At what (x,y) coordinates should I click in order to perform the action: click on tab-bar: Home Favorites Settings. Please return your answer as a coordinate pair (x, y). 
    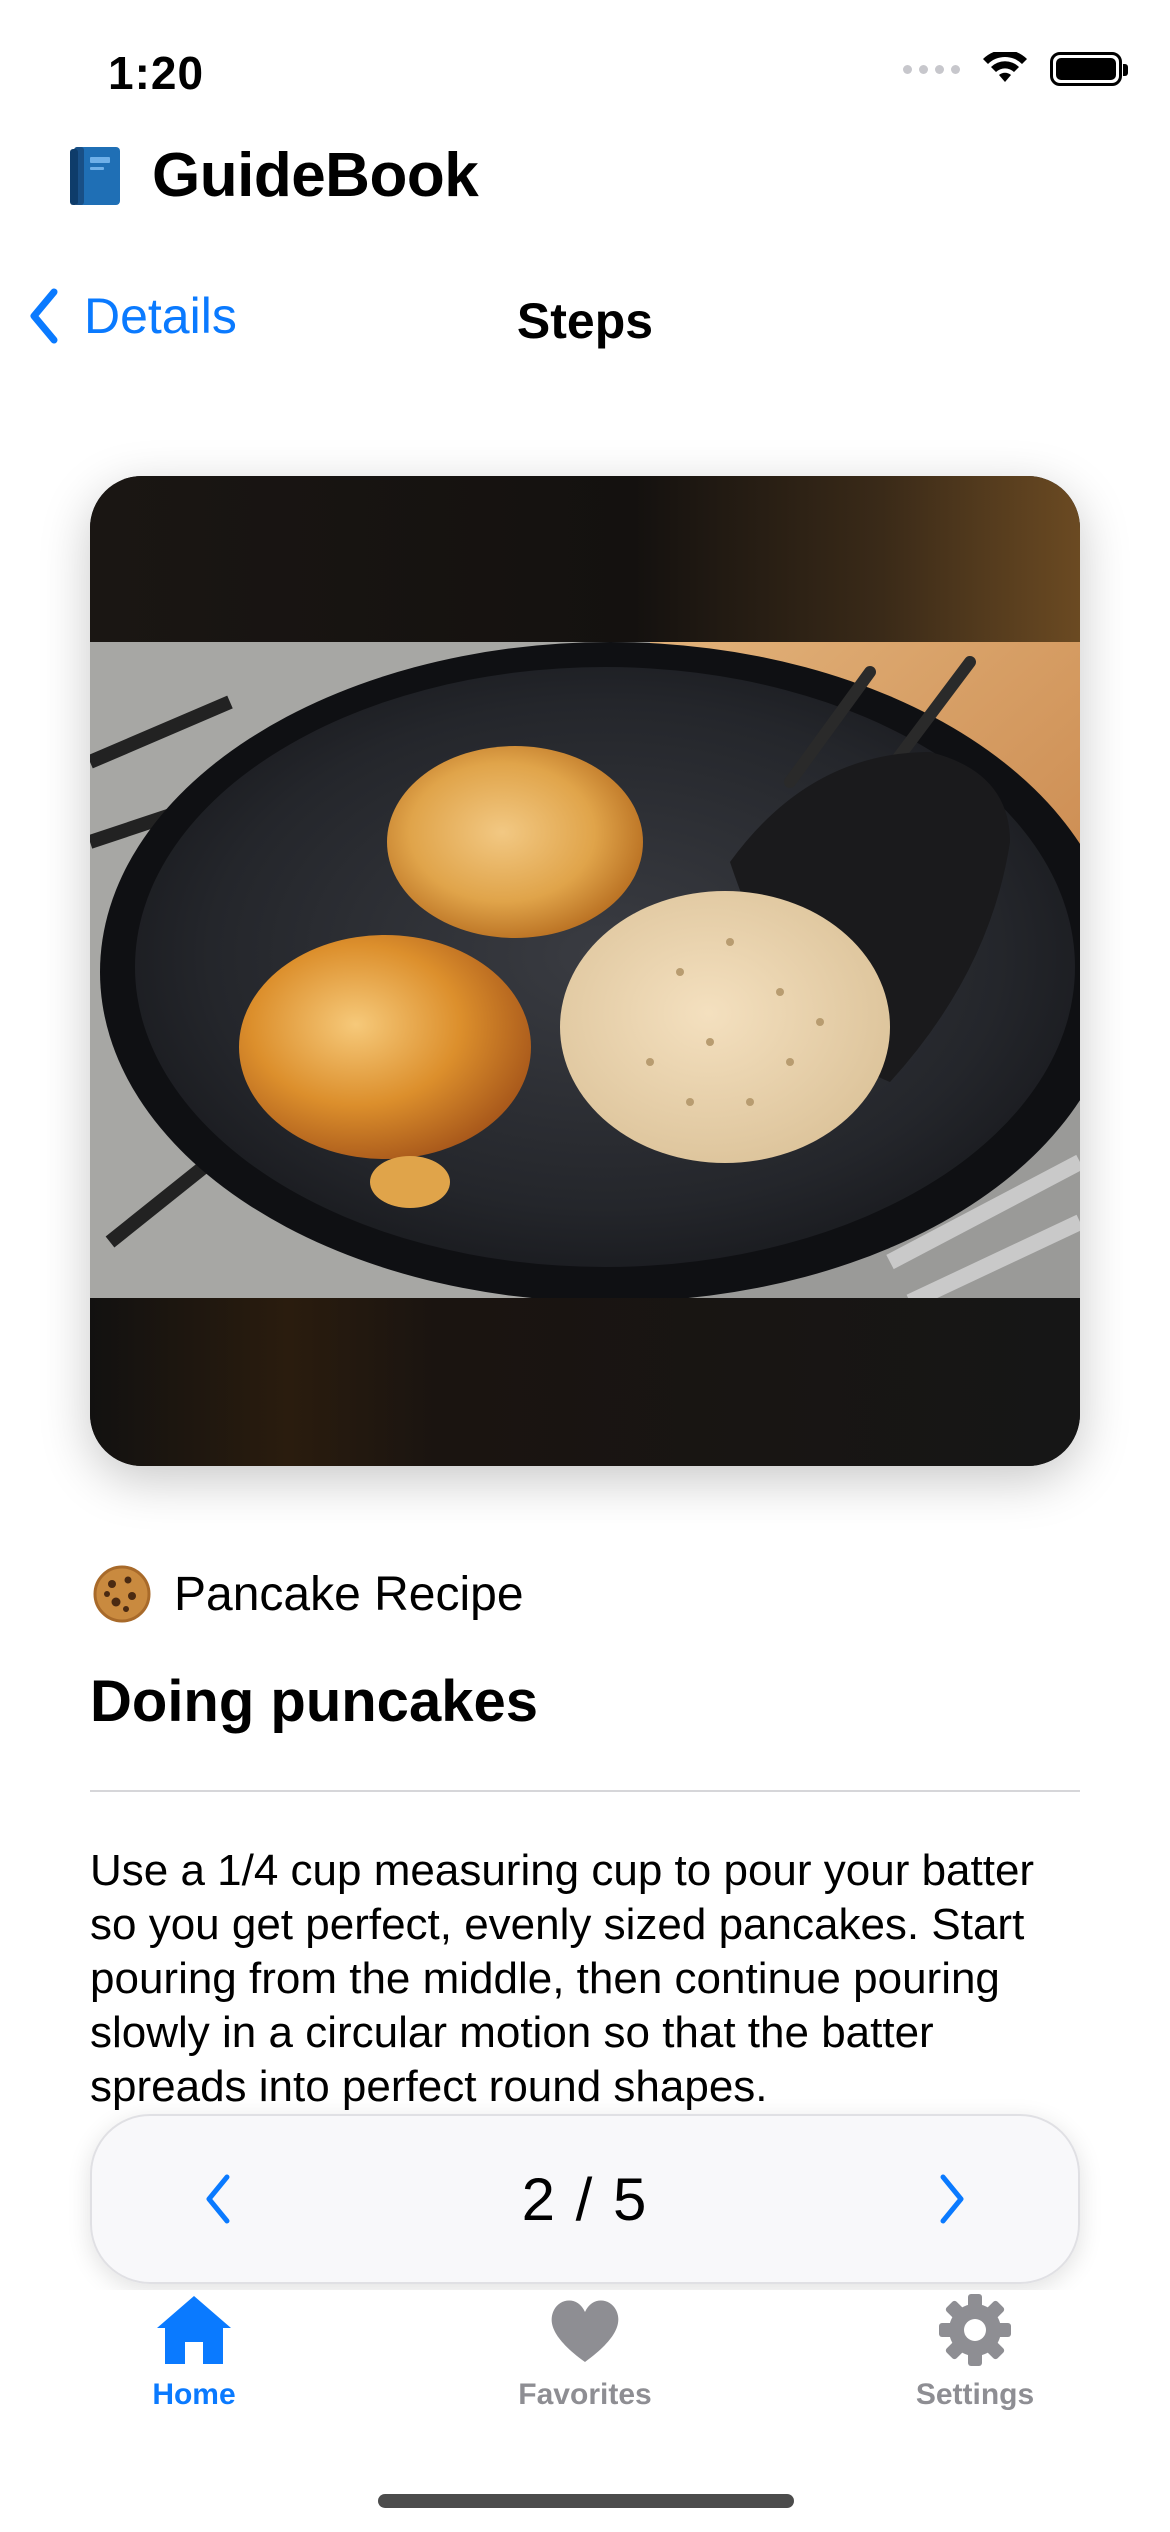
    Looking at the image, I should click on (585, 2370).